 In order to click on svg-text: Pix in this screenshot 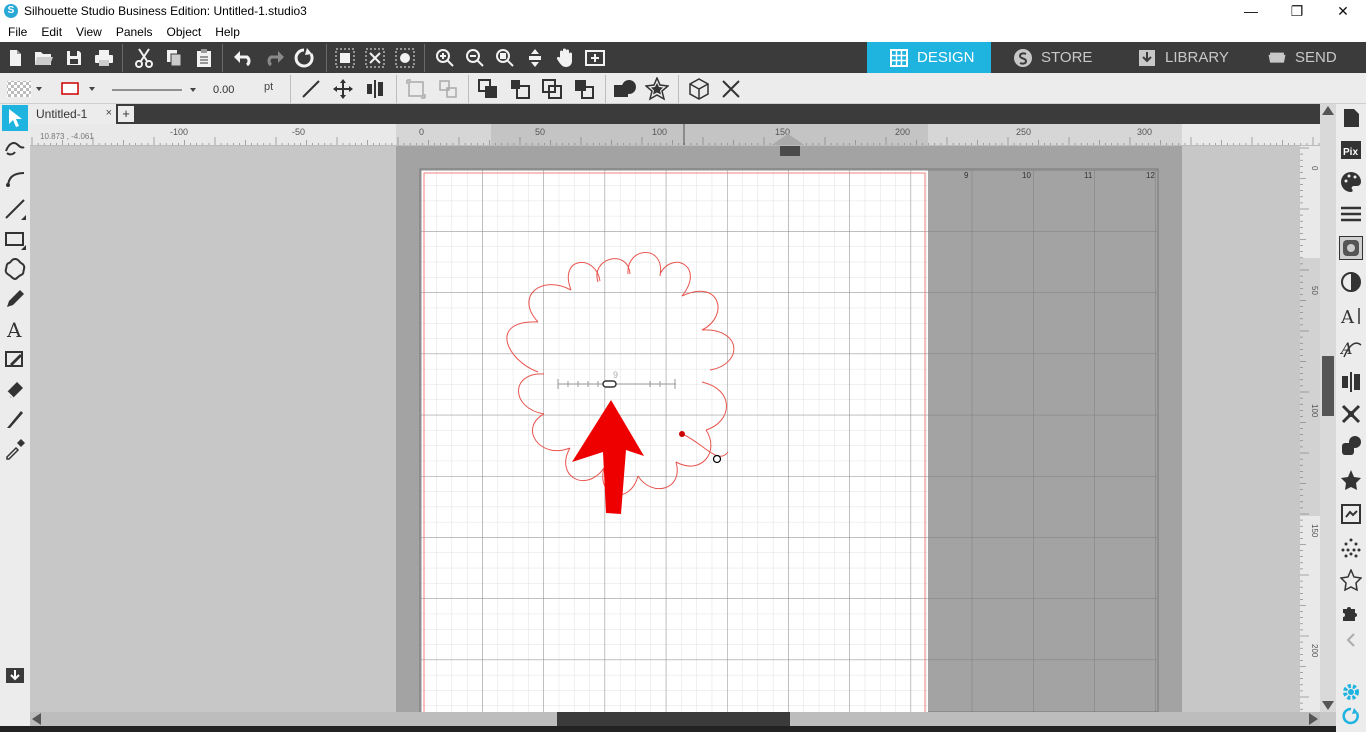, I will do `click(1350, 152)`.